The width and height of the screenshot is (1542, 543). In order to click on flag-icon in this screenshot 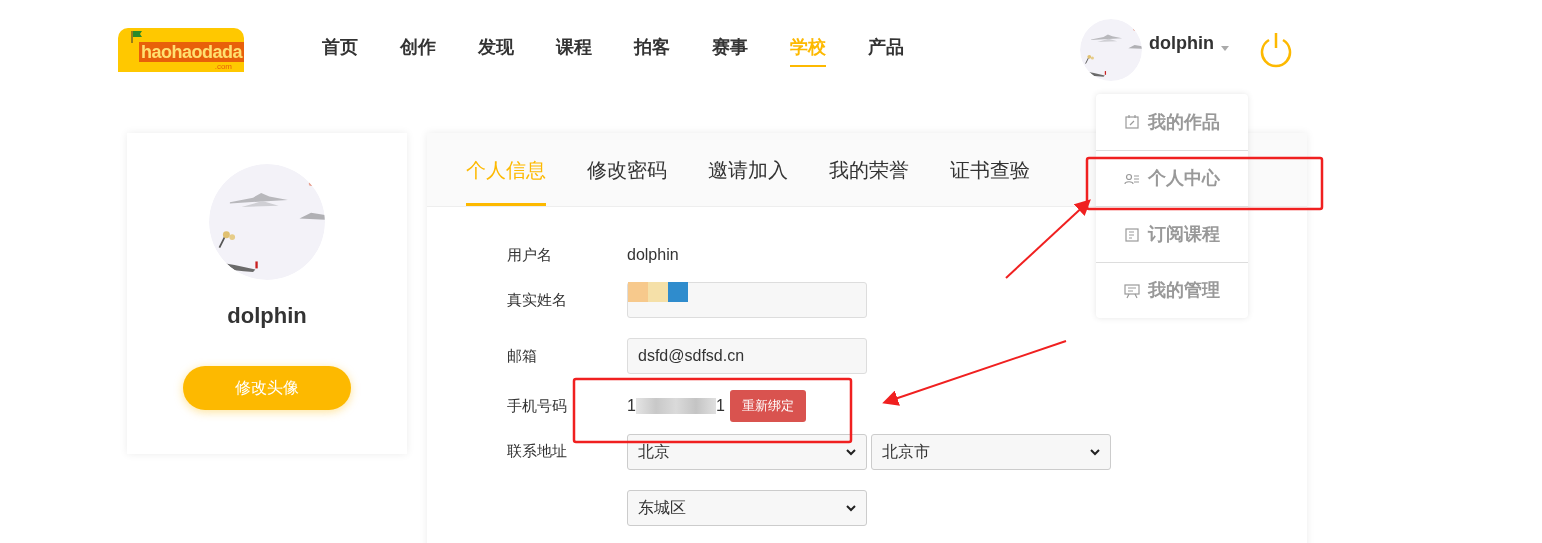, I will do `click(137, 37)`.